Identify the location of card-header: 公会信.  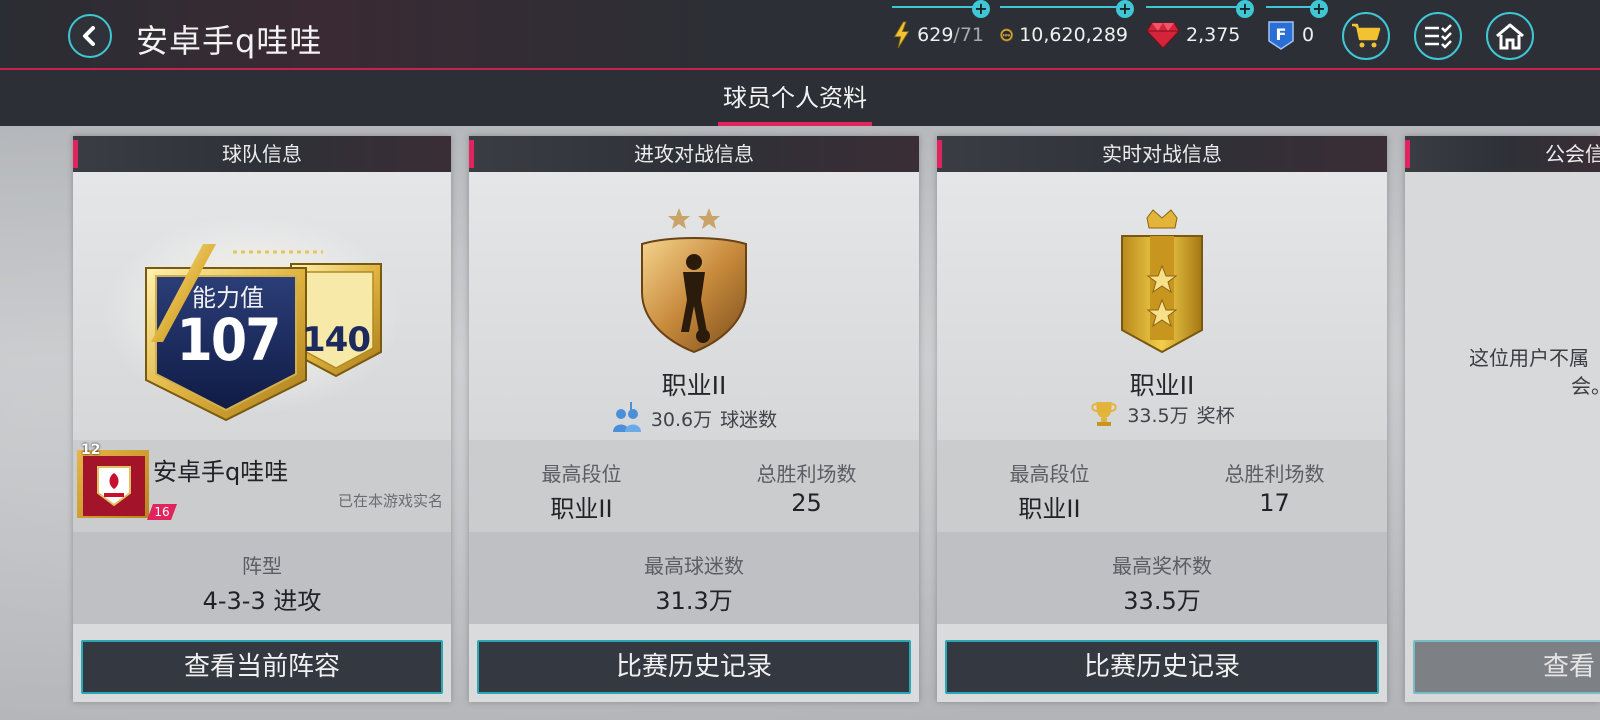
(1502, 154).